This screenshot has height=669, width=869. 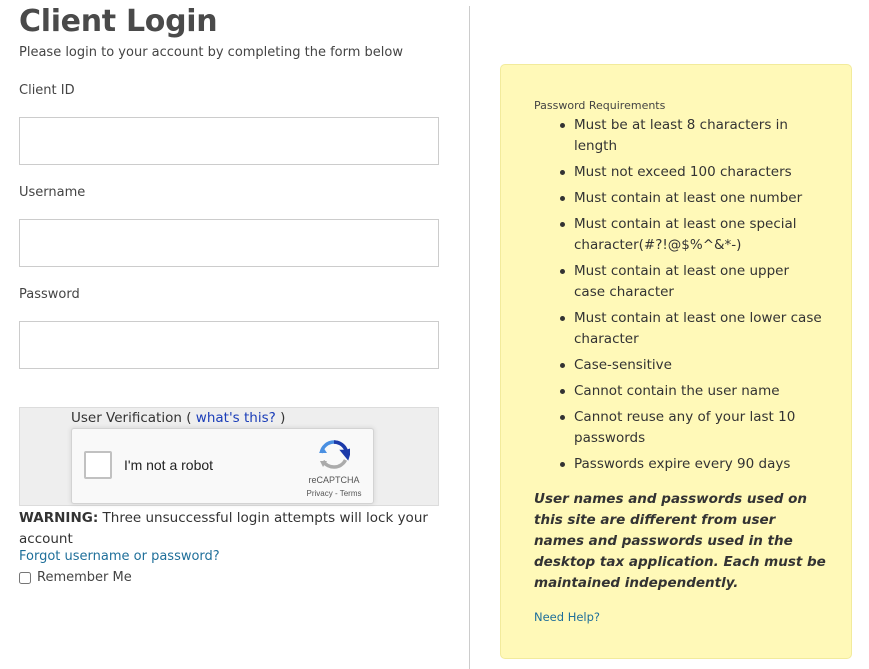 I want to click on verification-title: User Verification, so click(x=126, y=418).